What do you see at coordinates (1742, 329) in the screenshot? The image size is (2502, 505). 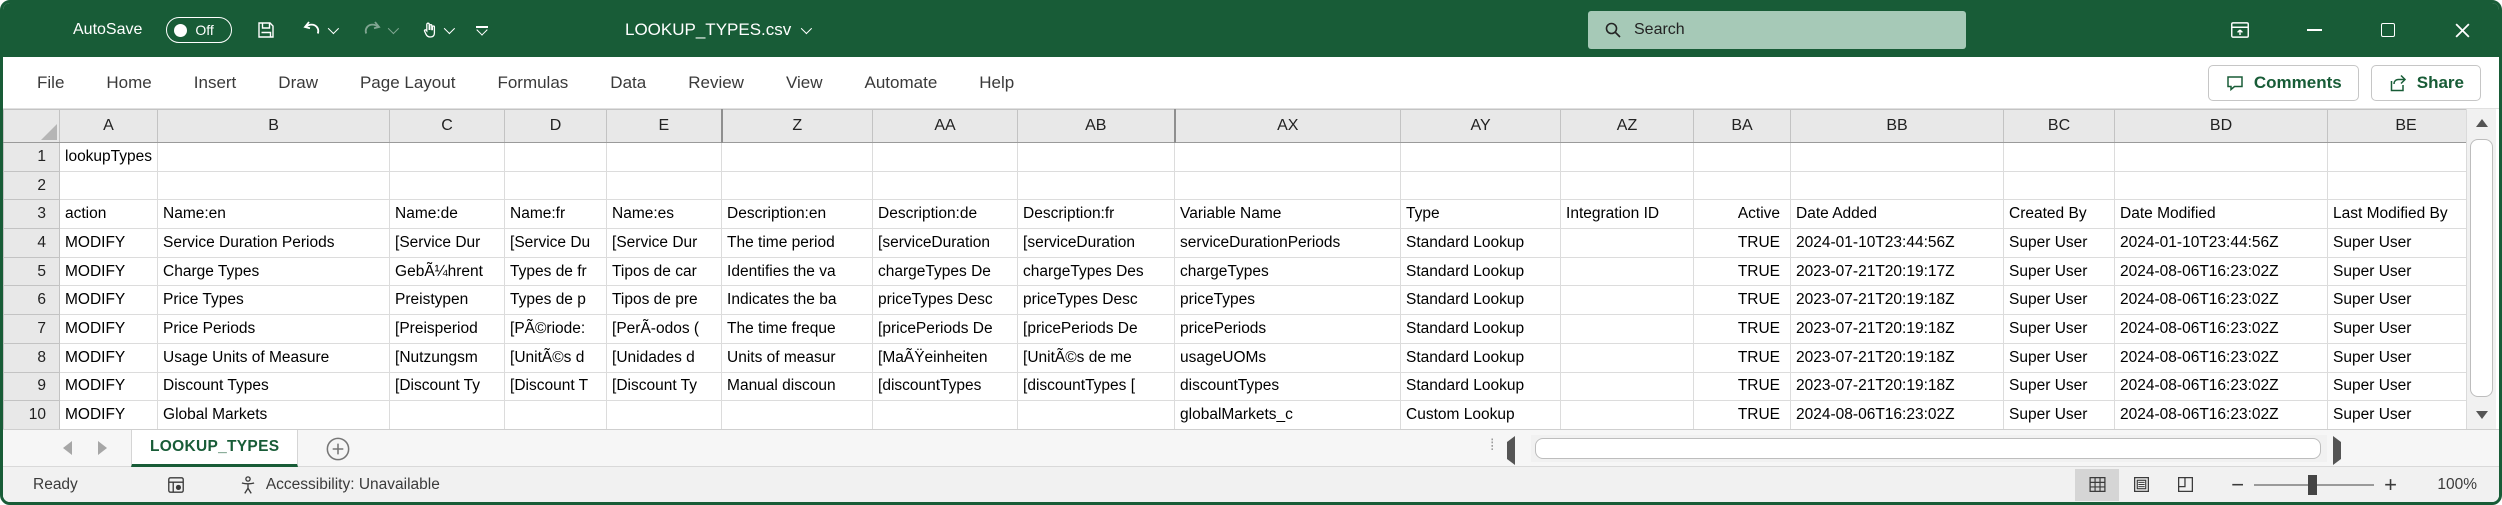 I see `cell-BA7: TRUE` at bounding box center [1742, 329].